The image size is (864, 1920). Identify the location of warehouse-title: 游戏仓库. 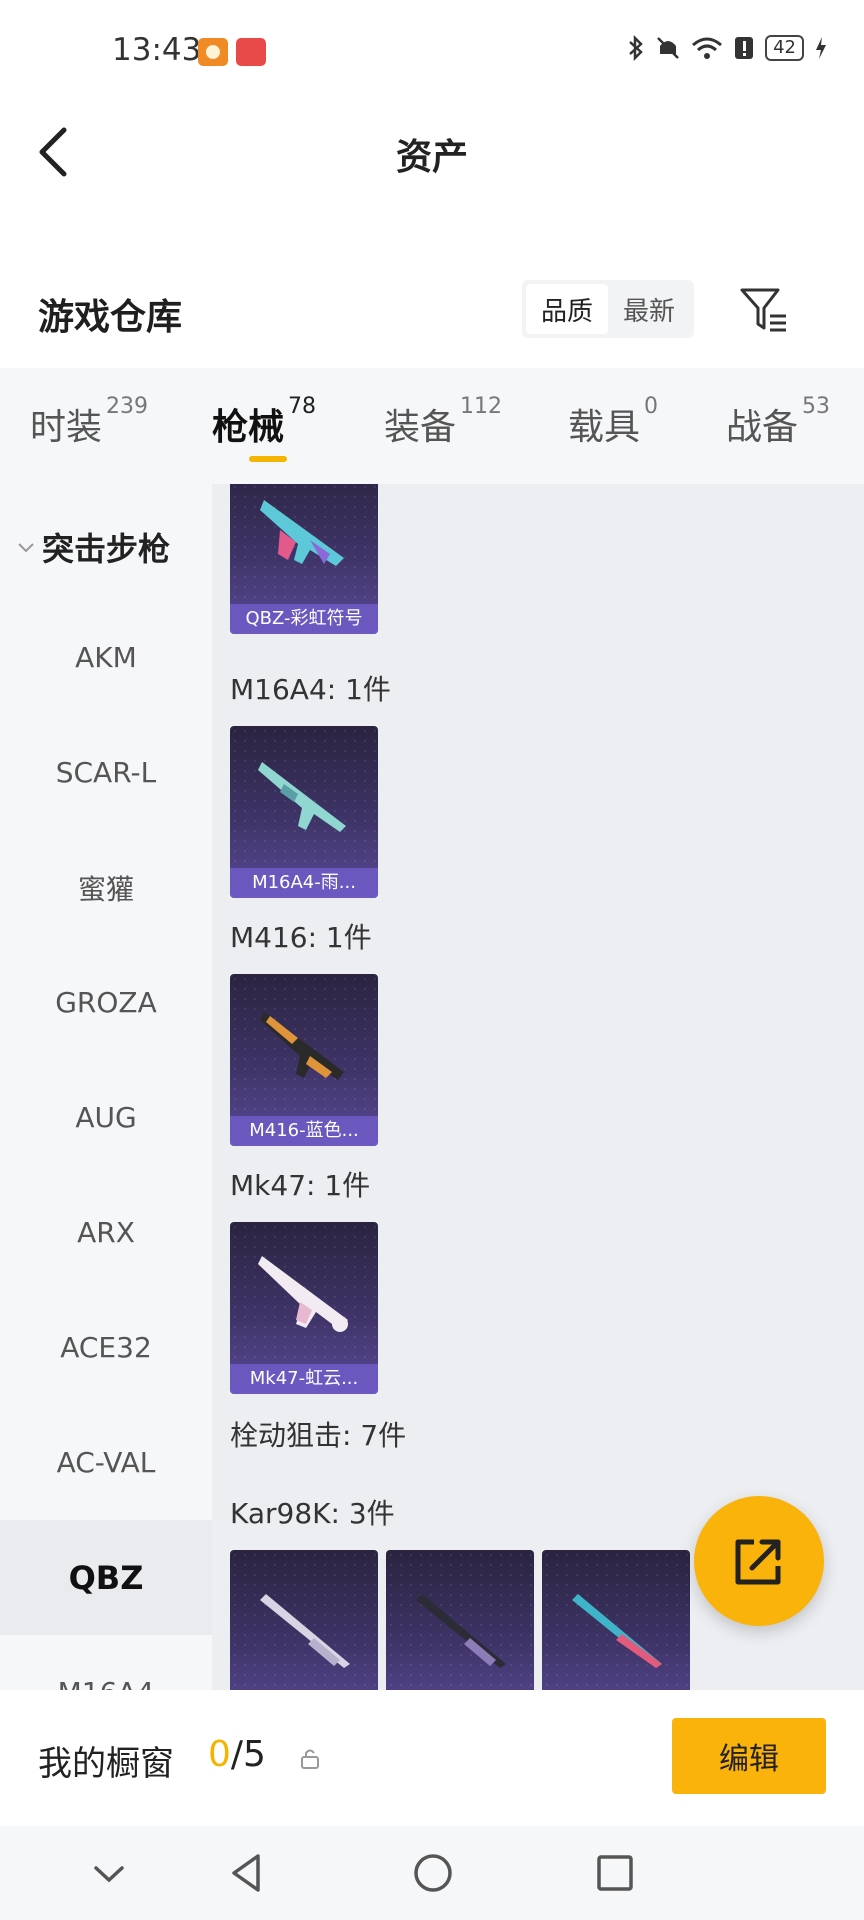
(110, 317).